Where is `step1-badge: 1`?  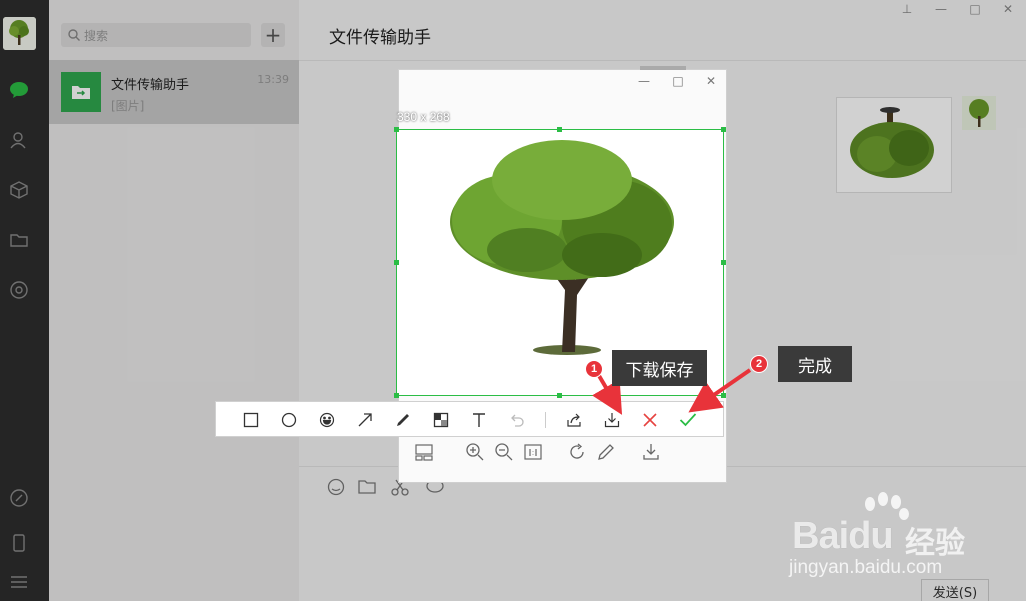 step1-badge: 1 is located at coordinates (594, 369).